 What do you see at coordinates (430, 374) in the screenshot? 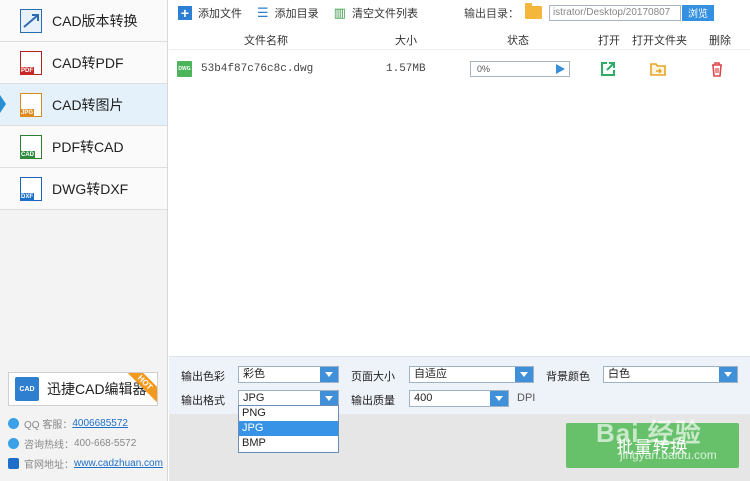
I see `page-size-value: 自适应` at bounding box center [430, 374].